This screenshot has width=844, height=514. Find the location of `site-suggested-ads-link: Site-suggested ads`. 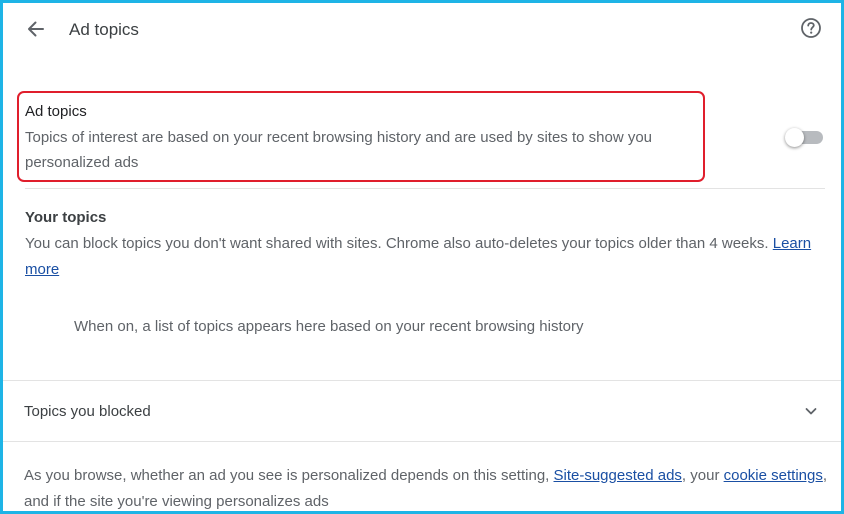

site-suggested-ads-link: Site-suggested ads is located at coordinates (618, 475).